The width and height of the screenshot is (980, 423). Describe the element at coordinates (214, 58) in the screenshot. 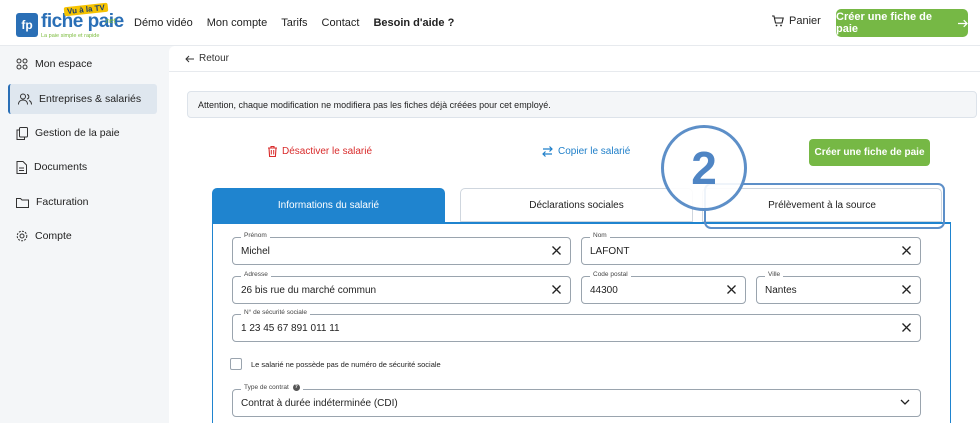

I see `back-label: Retour` at that location.